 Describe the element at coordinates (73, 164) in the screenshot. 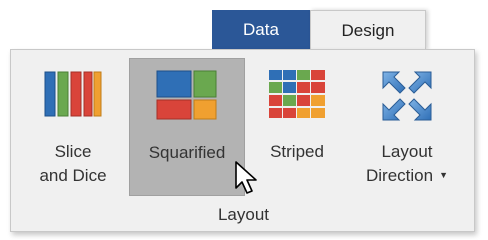

I see `slice-and-dice-label: Slice and Dice` at that location.